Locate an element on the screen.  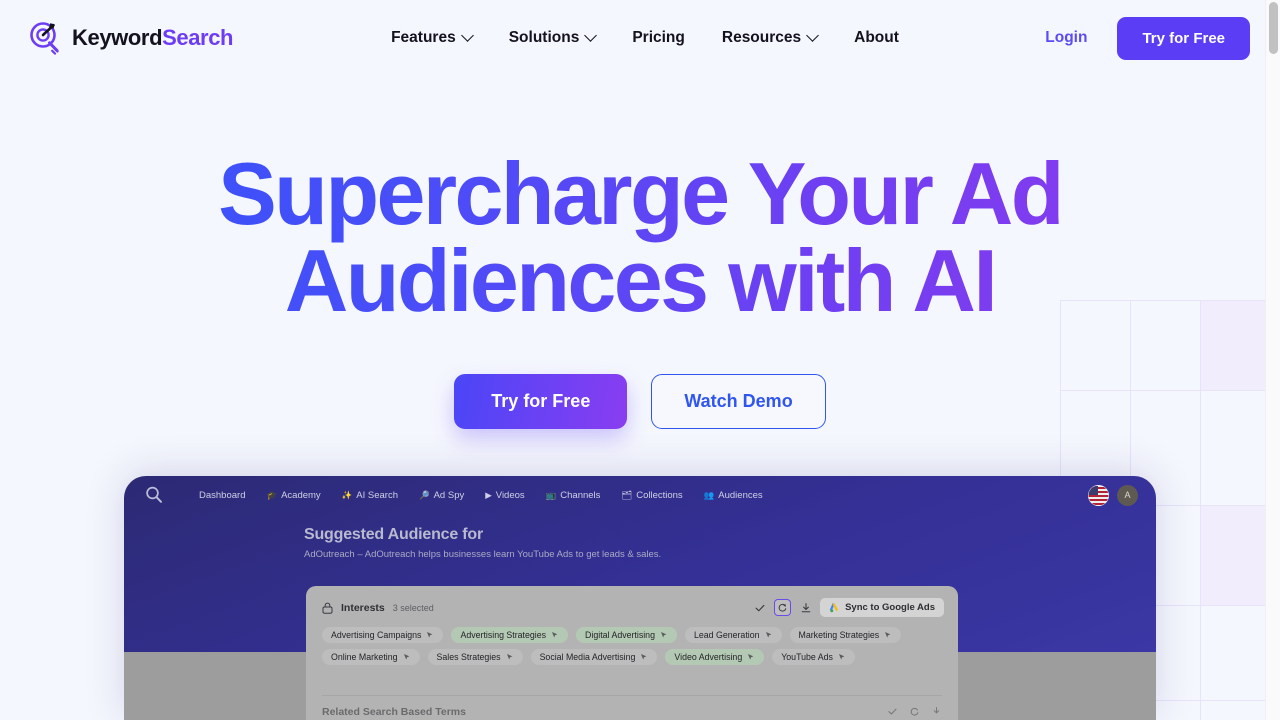
us-flag-icon is located at coordinates (1098, 495).